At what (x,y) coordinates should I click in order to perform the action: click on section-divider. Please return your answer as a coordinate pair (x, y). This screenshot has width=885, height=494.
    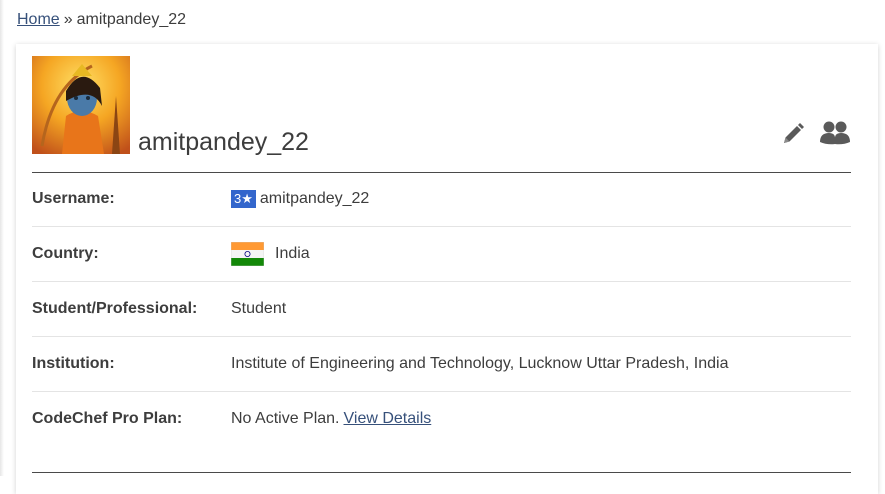
    Looking at the image, I should click on (441, 472).